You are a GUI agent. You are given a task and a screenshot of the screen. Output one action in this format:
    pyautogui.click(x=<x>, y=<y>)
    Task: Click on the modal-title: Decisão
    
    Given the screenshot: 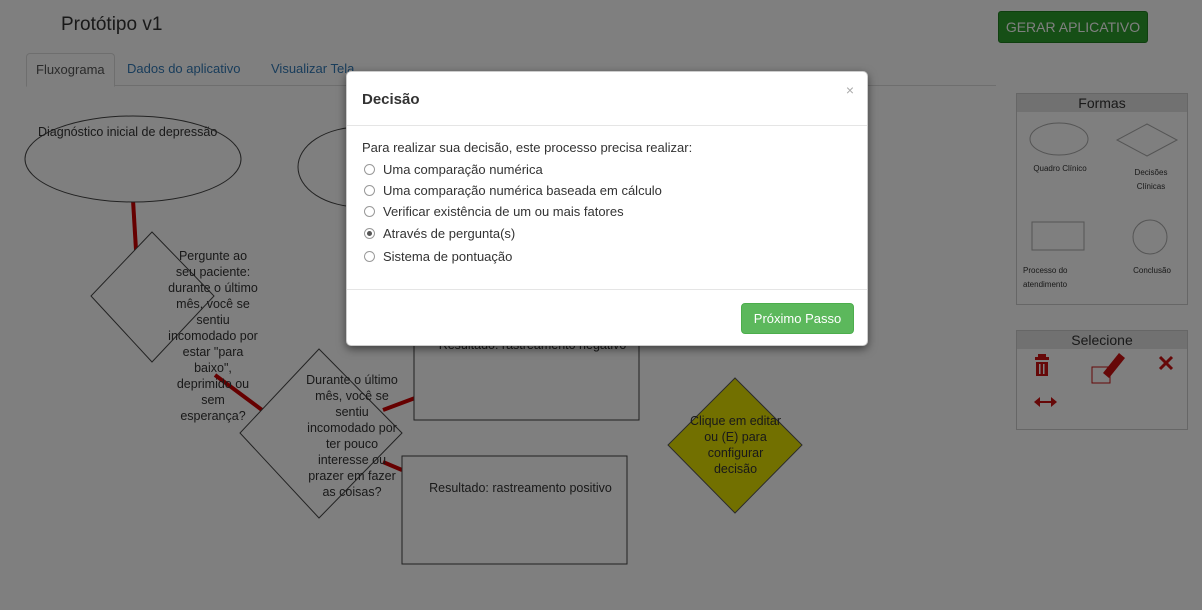 What is the action you would take?
    pyautogui.click(x=391, y=99)
    